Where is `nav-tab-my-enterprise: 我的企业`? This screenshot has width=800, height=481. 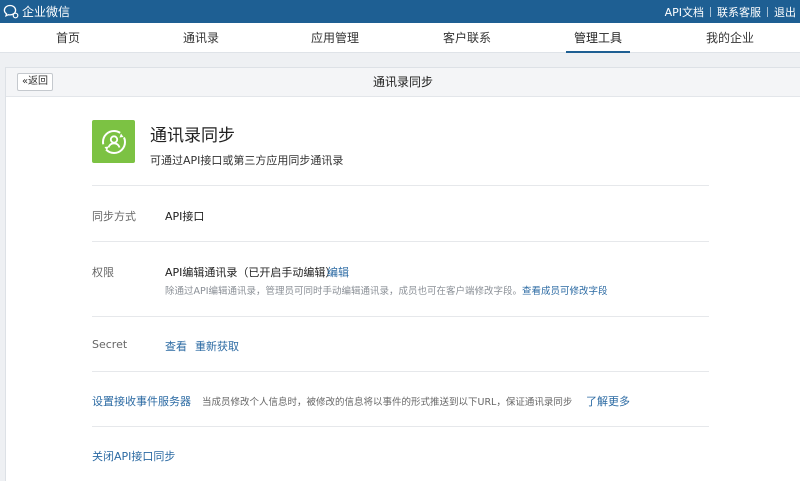 nav-tab-my-enterprise: 我的企业 is located at coordinates (730, 38).